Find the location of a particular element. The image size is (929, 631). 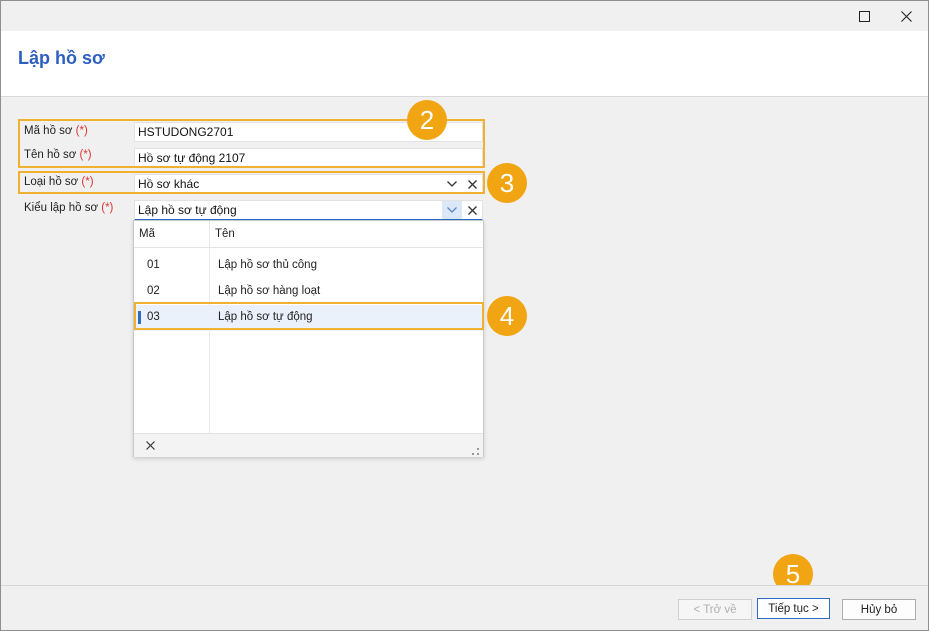

close-button is located at coordinates (905, 16).